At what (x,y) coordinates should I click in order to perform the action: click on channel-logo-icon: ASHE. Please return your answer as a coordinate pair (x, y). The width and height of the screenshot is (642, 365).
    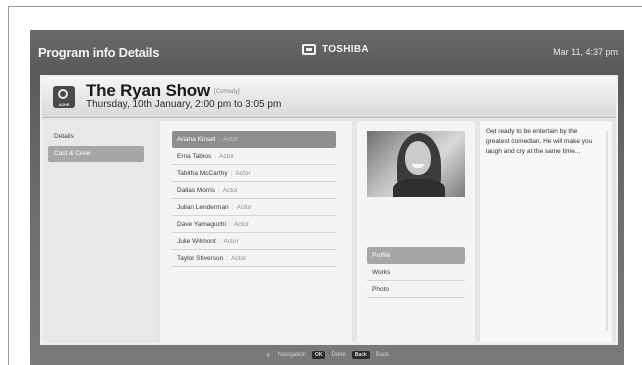
    Looking at the image, I should click on (64, 97).